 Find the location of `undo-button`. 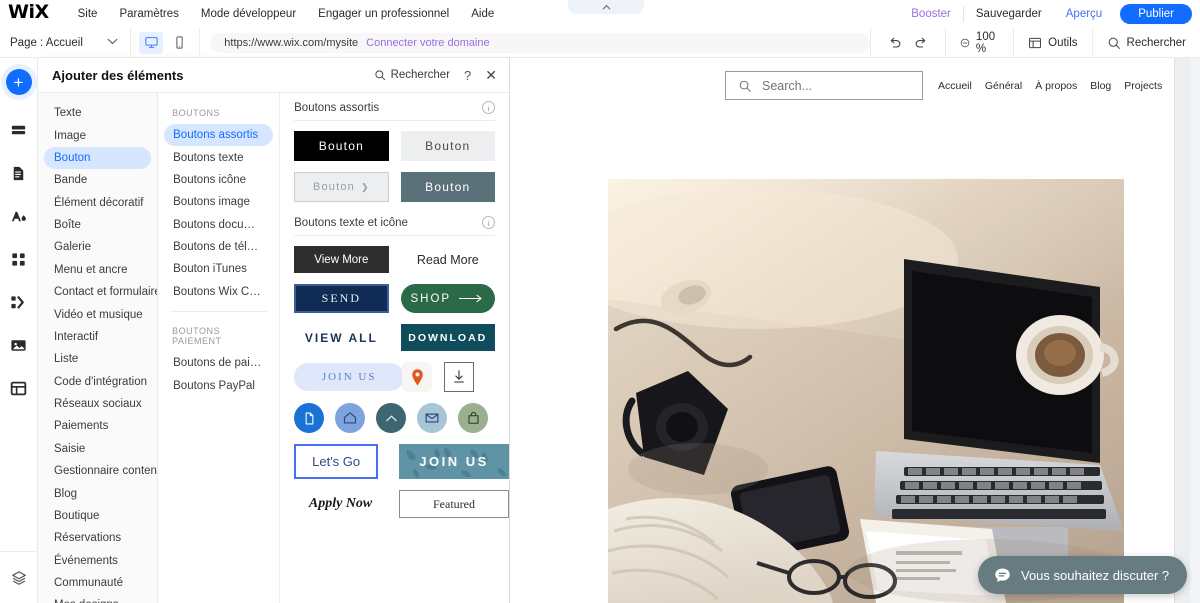

undo-button is located at coordinates (895, 43).